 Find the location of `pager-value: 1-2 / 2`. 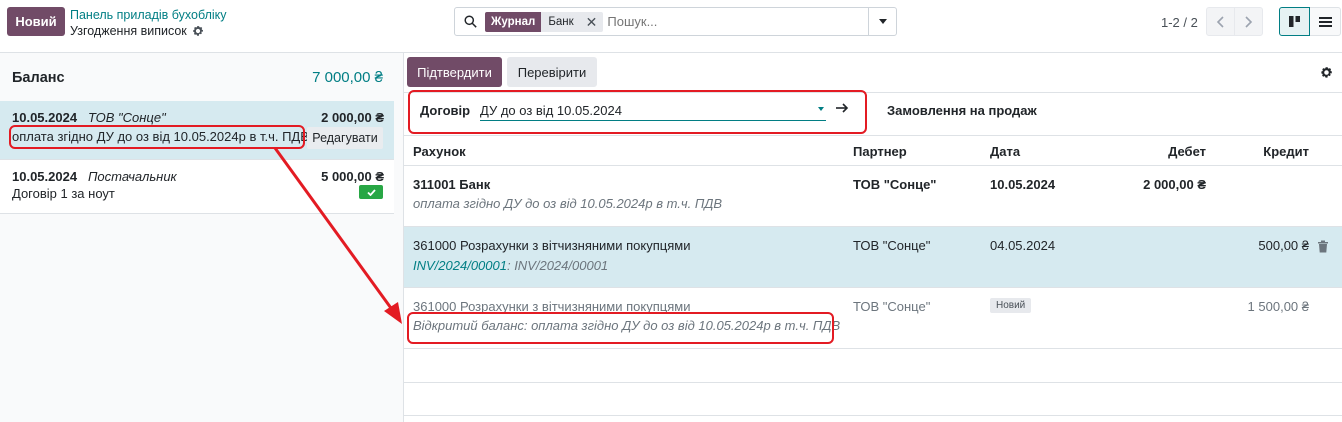

pager-value: 1-2 / 2 is located at coordinates (1179, 22).